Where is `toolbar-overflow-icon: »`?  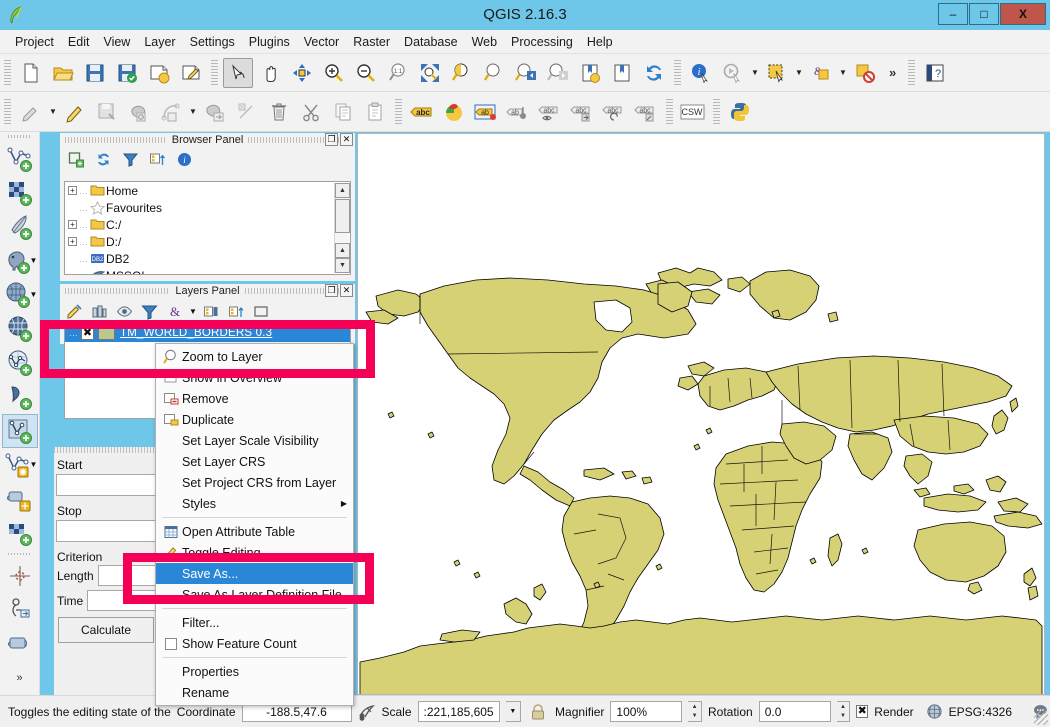 toolbar-overflow-icon: » is located at coordinates (892, 72).